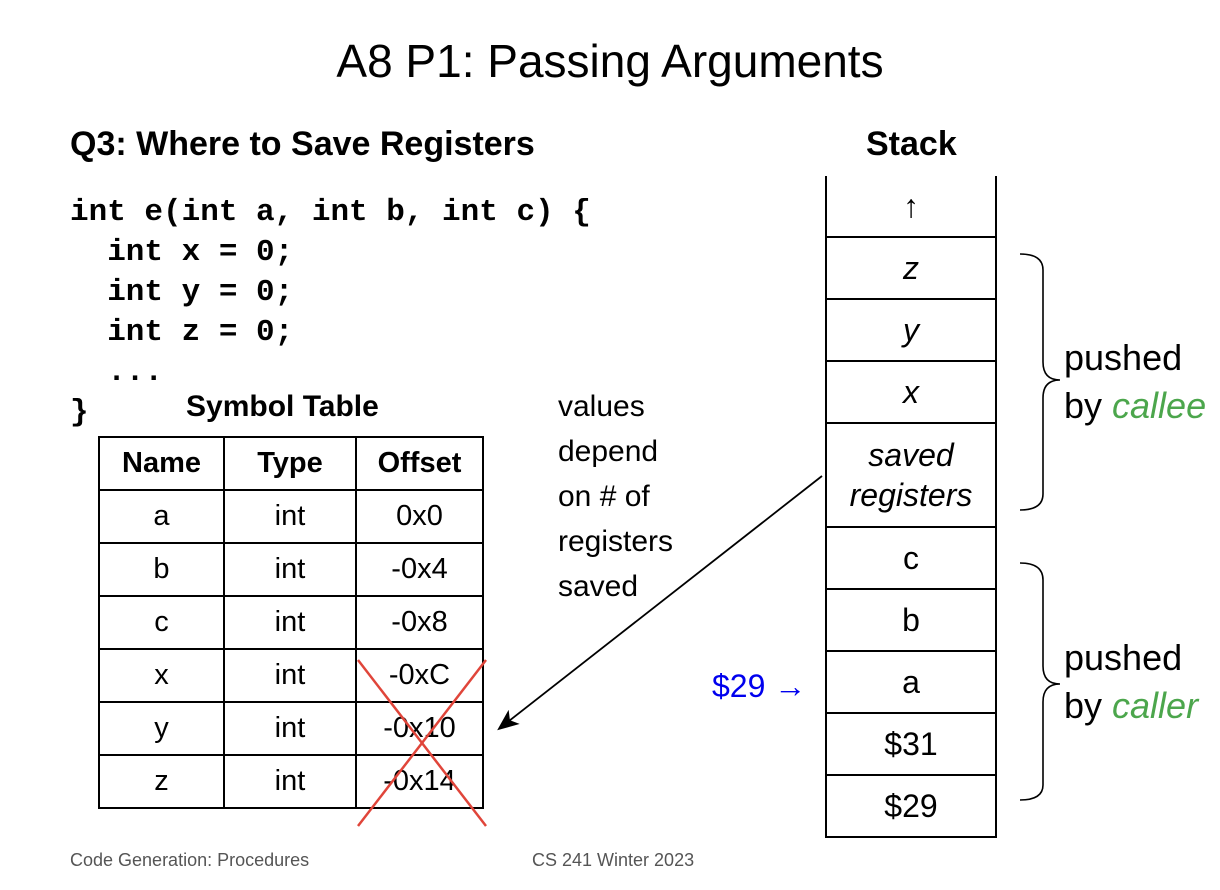 The width and height of the screenshot is (1220, 890). What do you see at coordinates (613, 860) in the screenshot?
I see `footer-course: CS 241 Winter 2023` at bounding box center [613, 860].